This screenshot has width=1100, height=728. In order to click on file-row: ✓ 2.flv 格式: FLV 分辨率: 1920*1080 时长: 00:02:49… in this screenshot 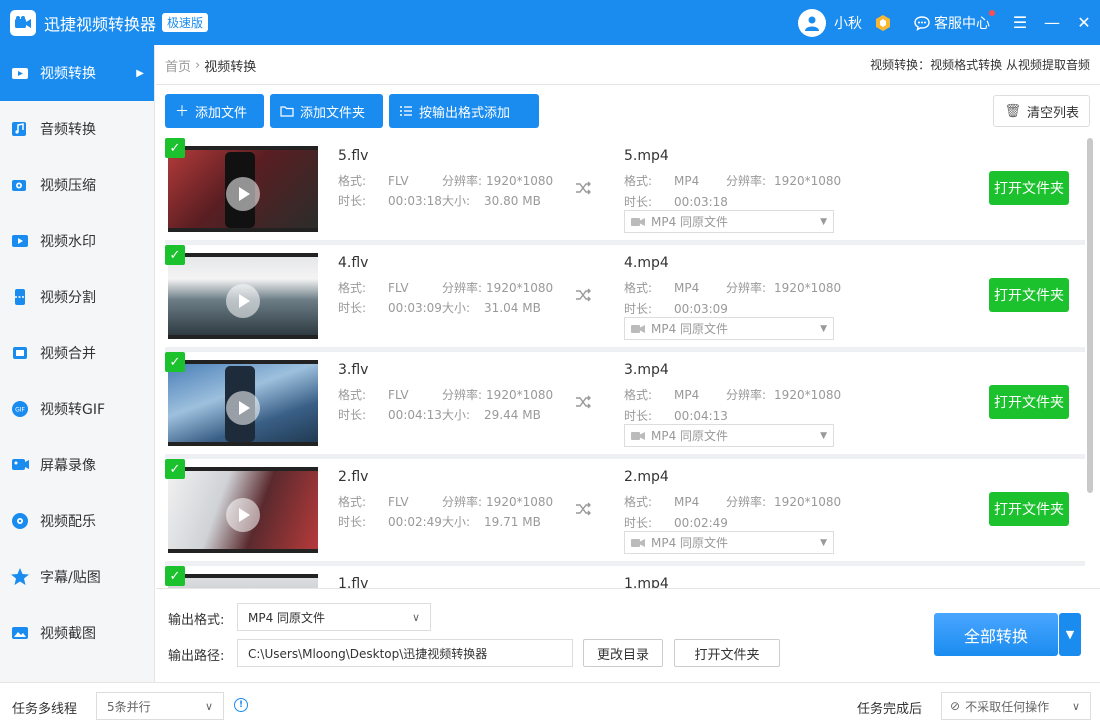, I will do `click(625, 510)`.